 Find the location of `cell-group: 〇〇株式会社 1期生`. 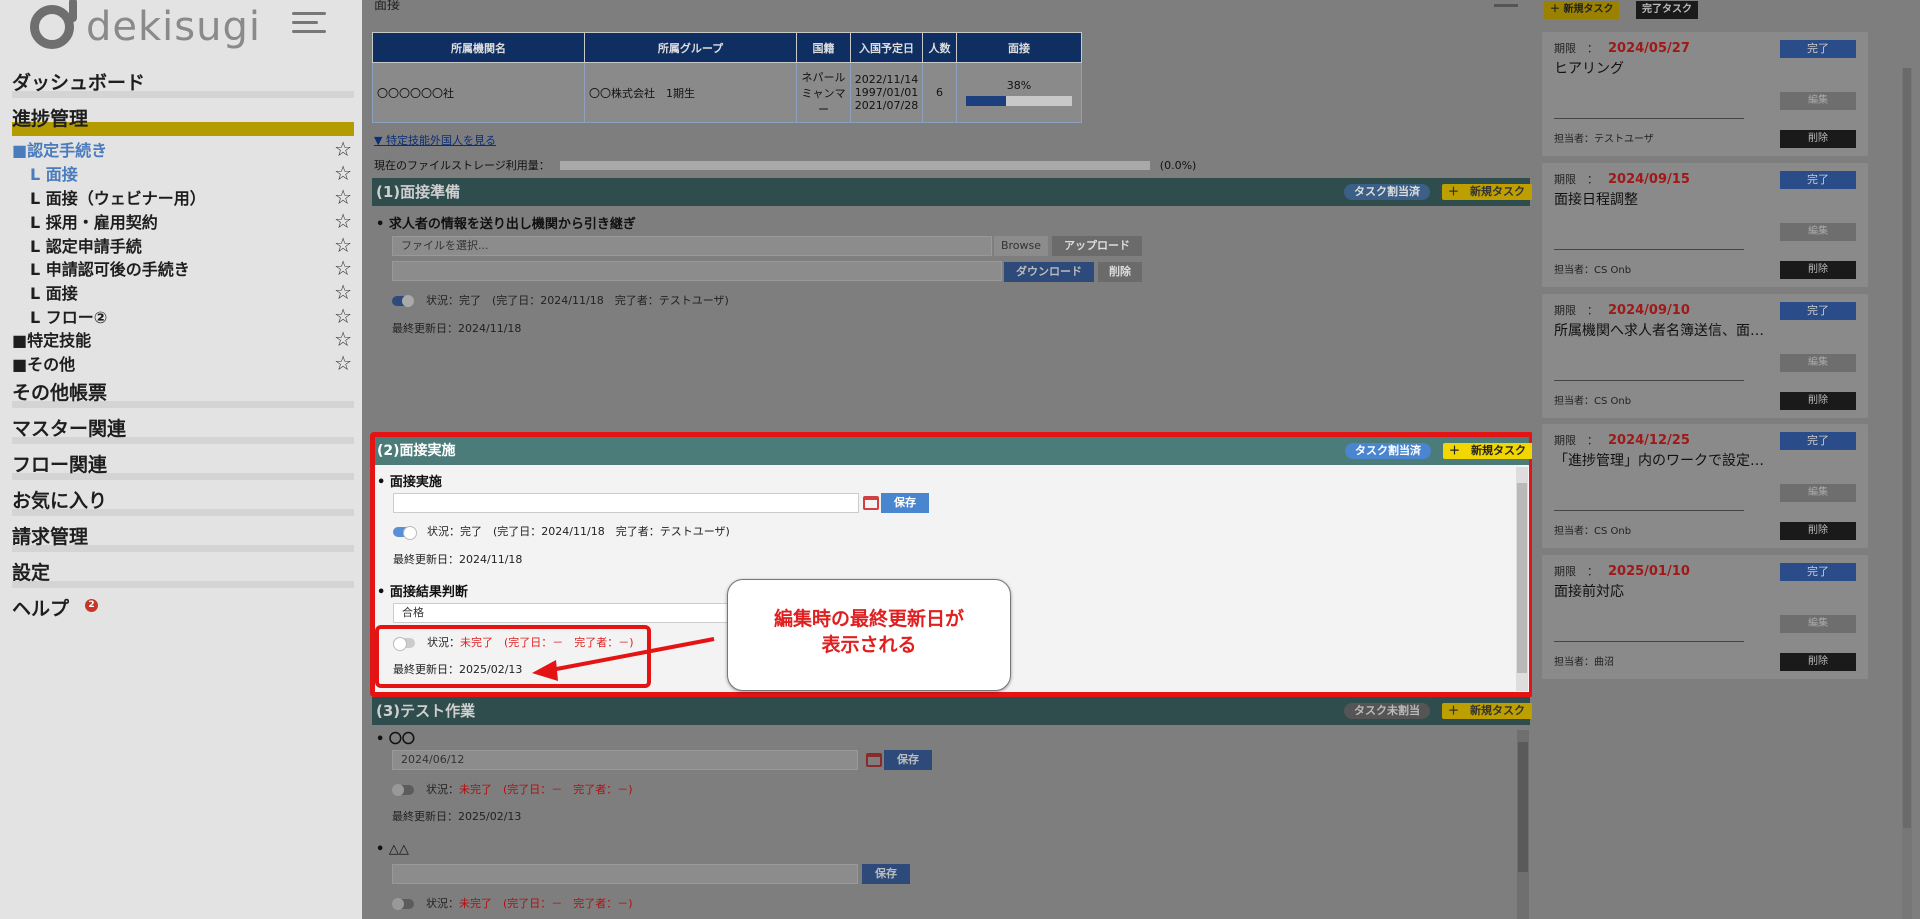

cell-group: 〇〇株式会社 1期生 is located at coordinates (690, 92).